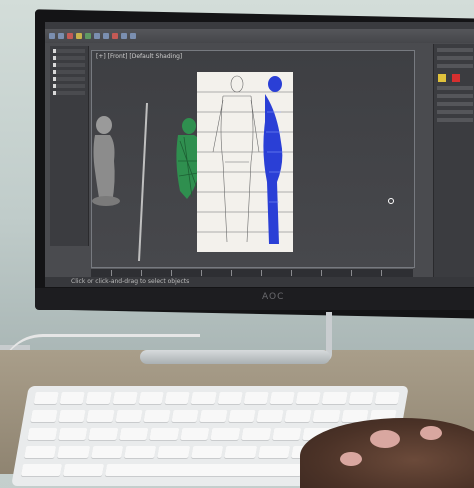 The height and width of the screenshot is (488, 474). Describe the element at coordinates (106, 201) in the screenshot. I see `grey-model-base` at that location.